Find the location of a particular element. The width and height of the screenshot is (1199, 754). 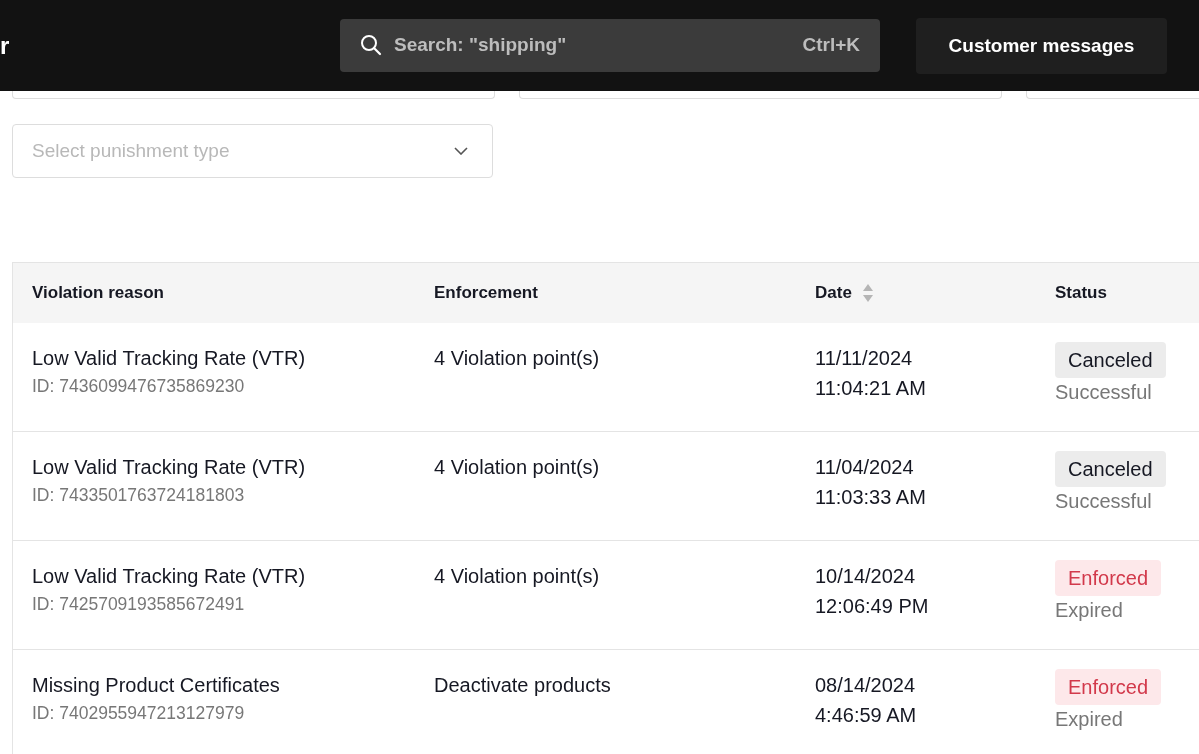

date-text: 08/14/2024 is located at coordinates (866, 685).